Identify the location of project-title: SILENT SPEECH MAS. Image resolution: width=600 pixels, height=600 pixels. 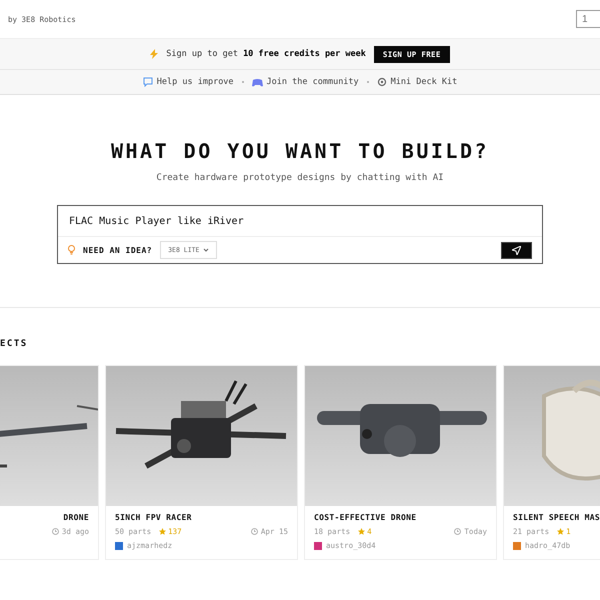
(556, 517).